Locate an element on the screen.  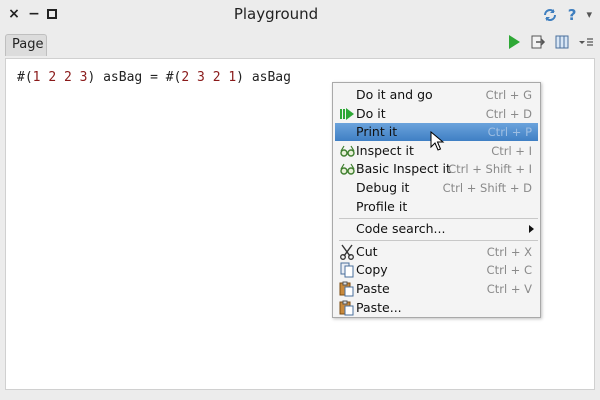
book-icon is located at coordinates (562, 42).